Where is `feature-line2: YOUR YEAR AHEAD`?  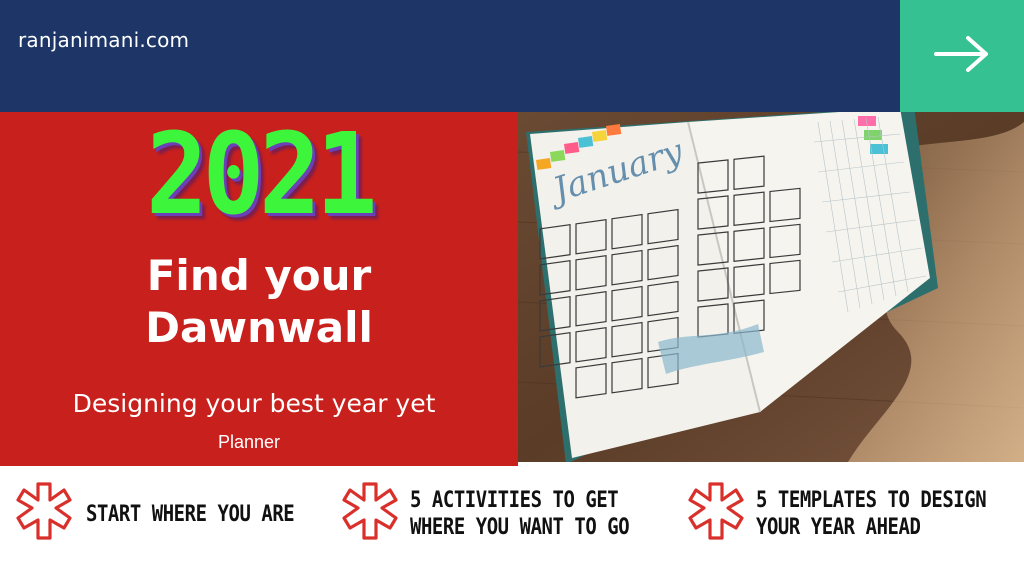 feature-line2: YOUR YEAR AHEAD is located at coordinates (838, 527).